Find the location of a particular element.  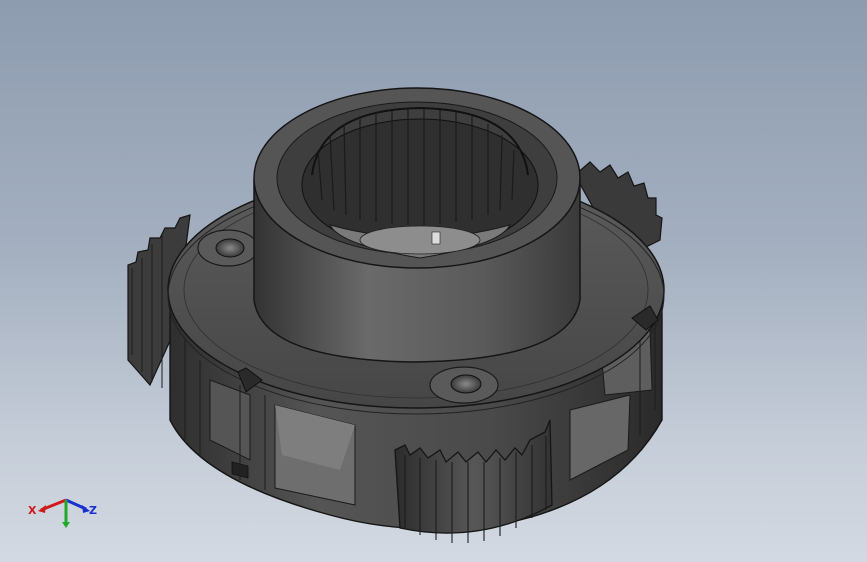

x-axis-label: X is located at coordinates (32, 510).